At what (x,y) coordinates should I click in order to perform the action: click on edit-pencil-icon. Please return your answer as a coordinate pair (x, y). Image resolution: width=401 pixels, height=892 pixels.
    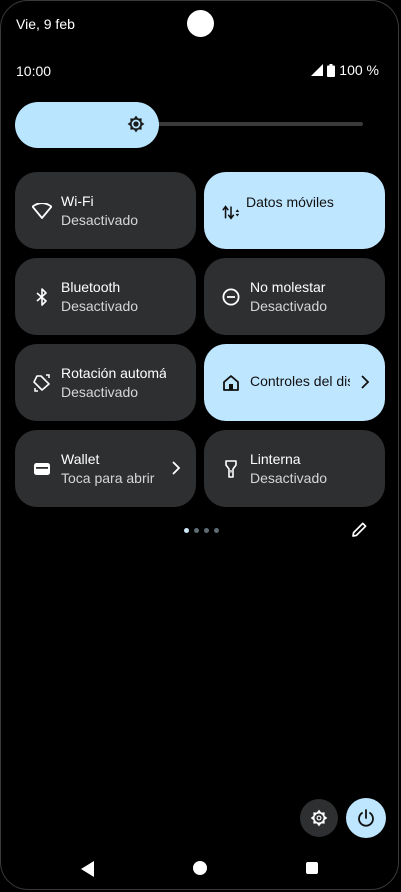
    Looking at the image, I should click on (359, 529).